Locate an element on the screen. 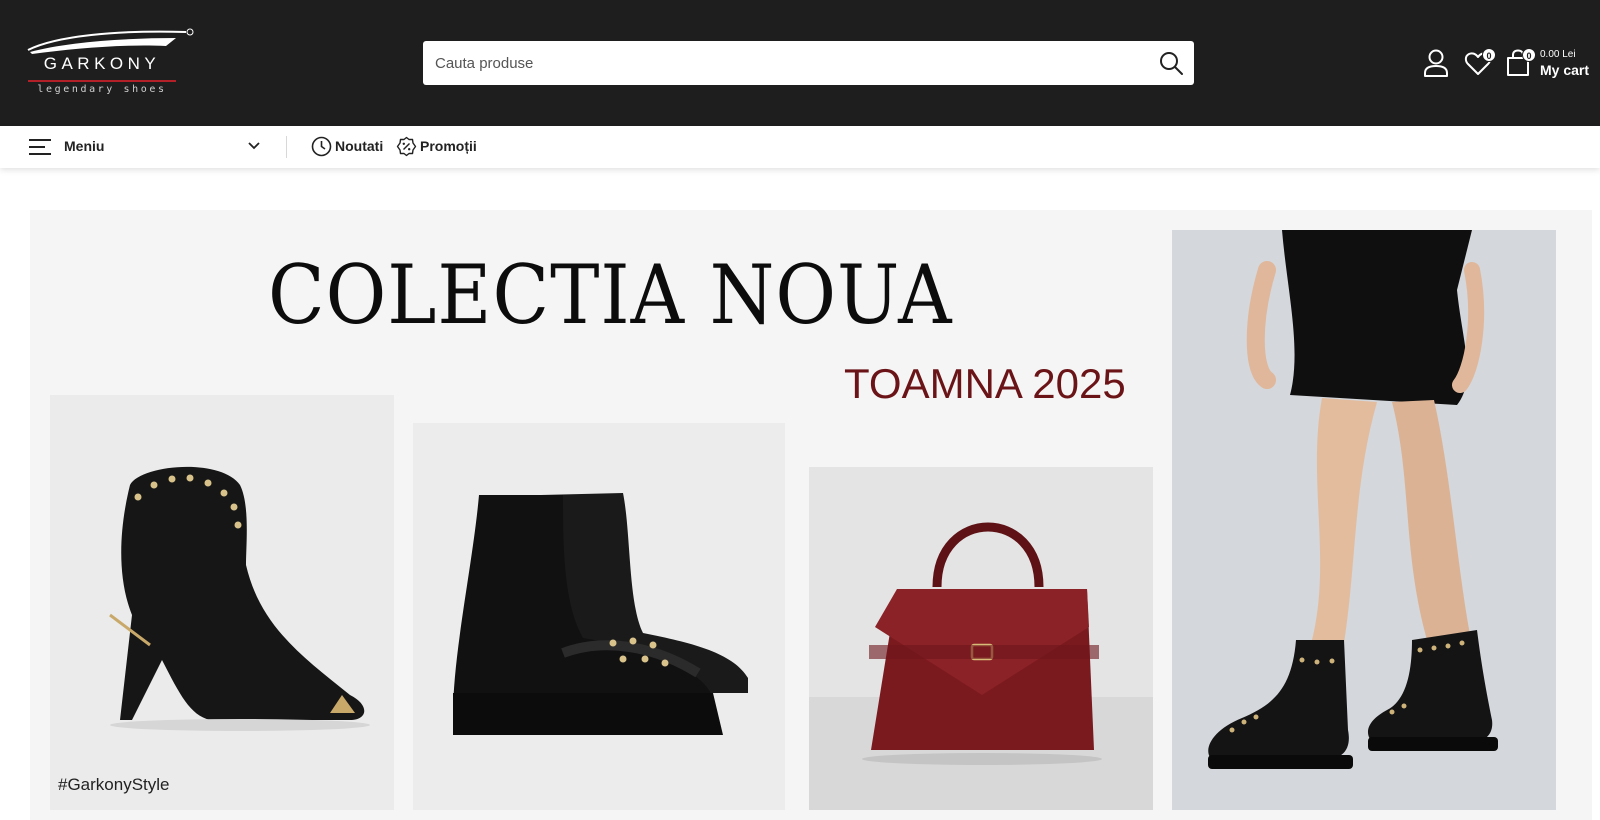 Image resolution: width=1600 pixels, height=820 pixels. search-button is located at coordinates (1171, 63).